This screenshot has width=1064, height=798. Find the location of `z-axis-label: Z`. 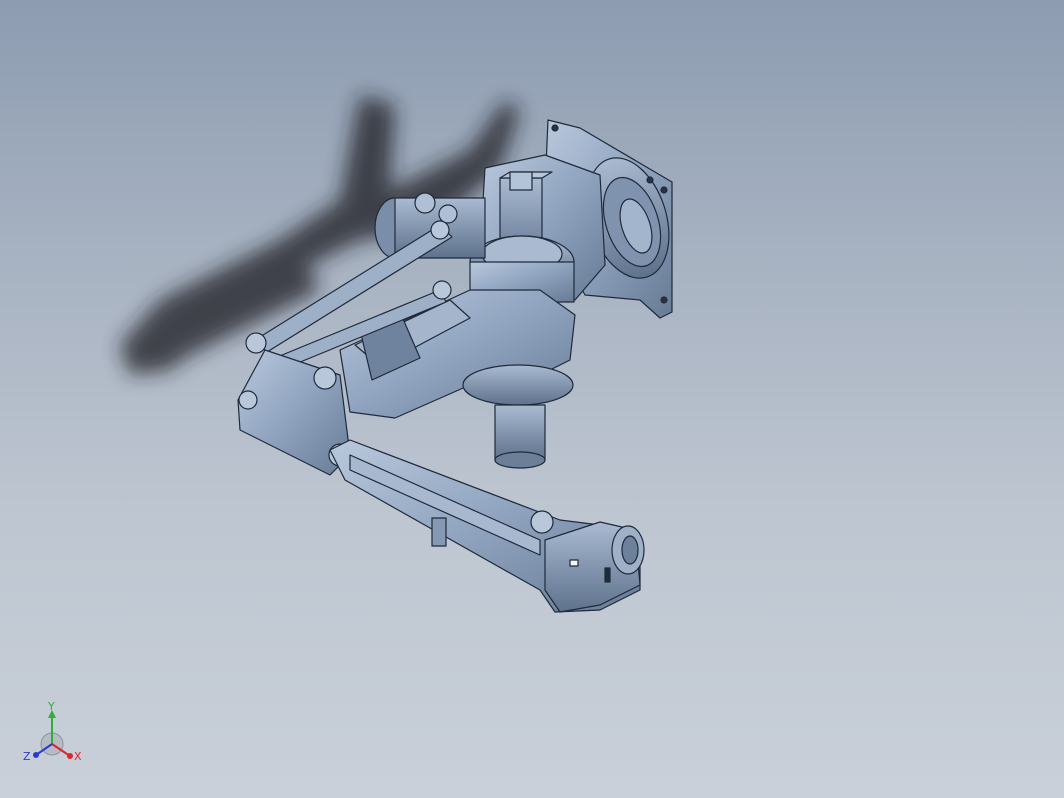

z-axis-label: Z is located at coordinates (27, 756).